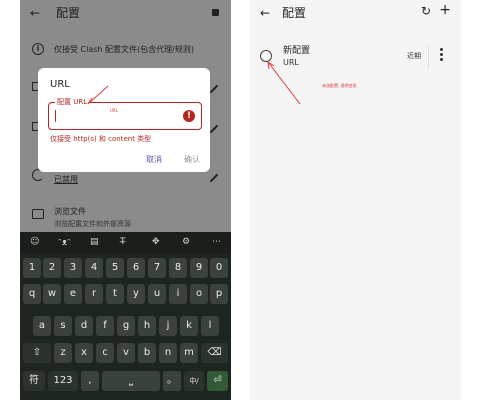 The width and height of the screenshot is (480, 420). What do you see at coordinates (94, 294) in the screenshot?
I see `key-r: r` at bounding box center [94, 294].